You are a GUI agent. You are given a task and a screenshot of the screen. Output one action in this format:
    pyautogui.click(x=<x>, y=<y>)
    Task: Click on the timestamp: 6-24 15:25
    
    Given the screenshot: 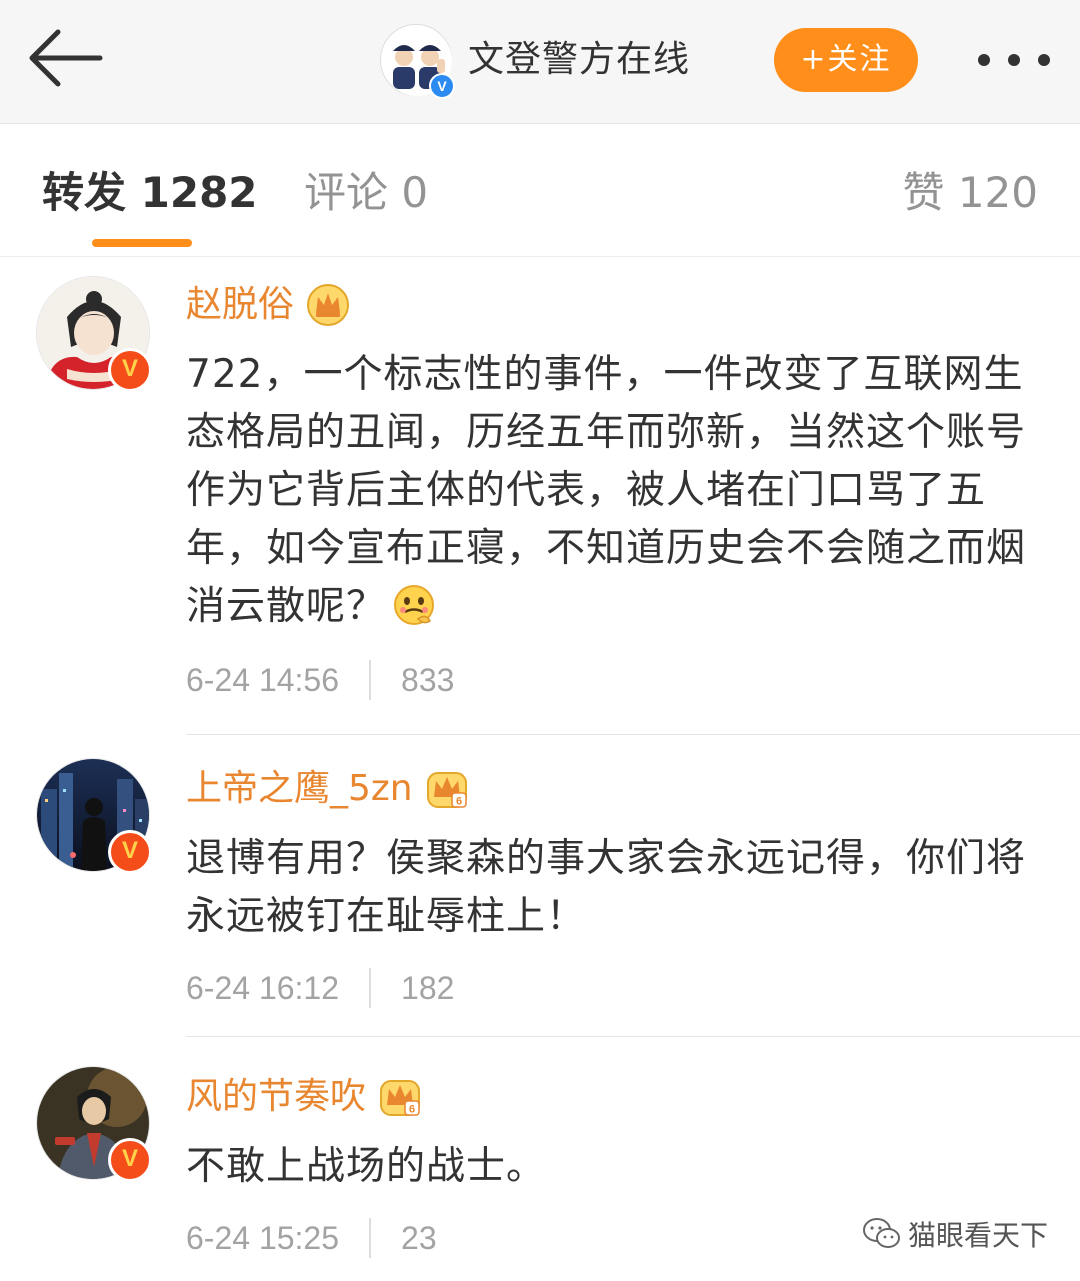 What is the action you would take?
    pyautogui.click(x=263, y=1237)
    